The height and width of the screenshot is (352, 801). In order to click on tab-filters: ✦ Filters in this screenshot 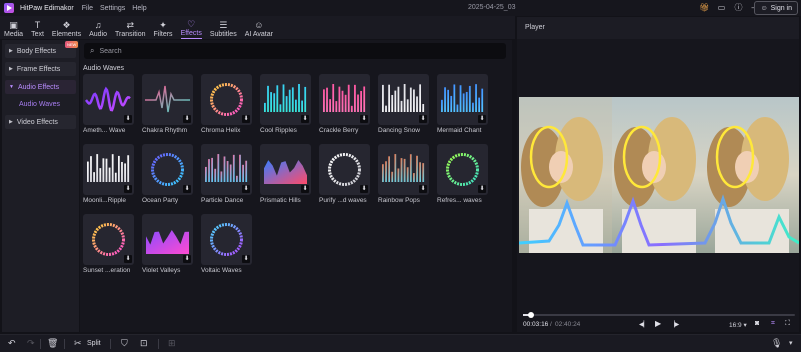, I will do `click(163, 27)`.